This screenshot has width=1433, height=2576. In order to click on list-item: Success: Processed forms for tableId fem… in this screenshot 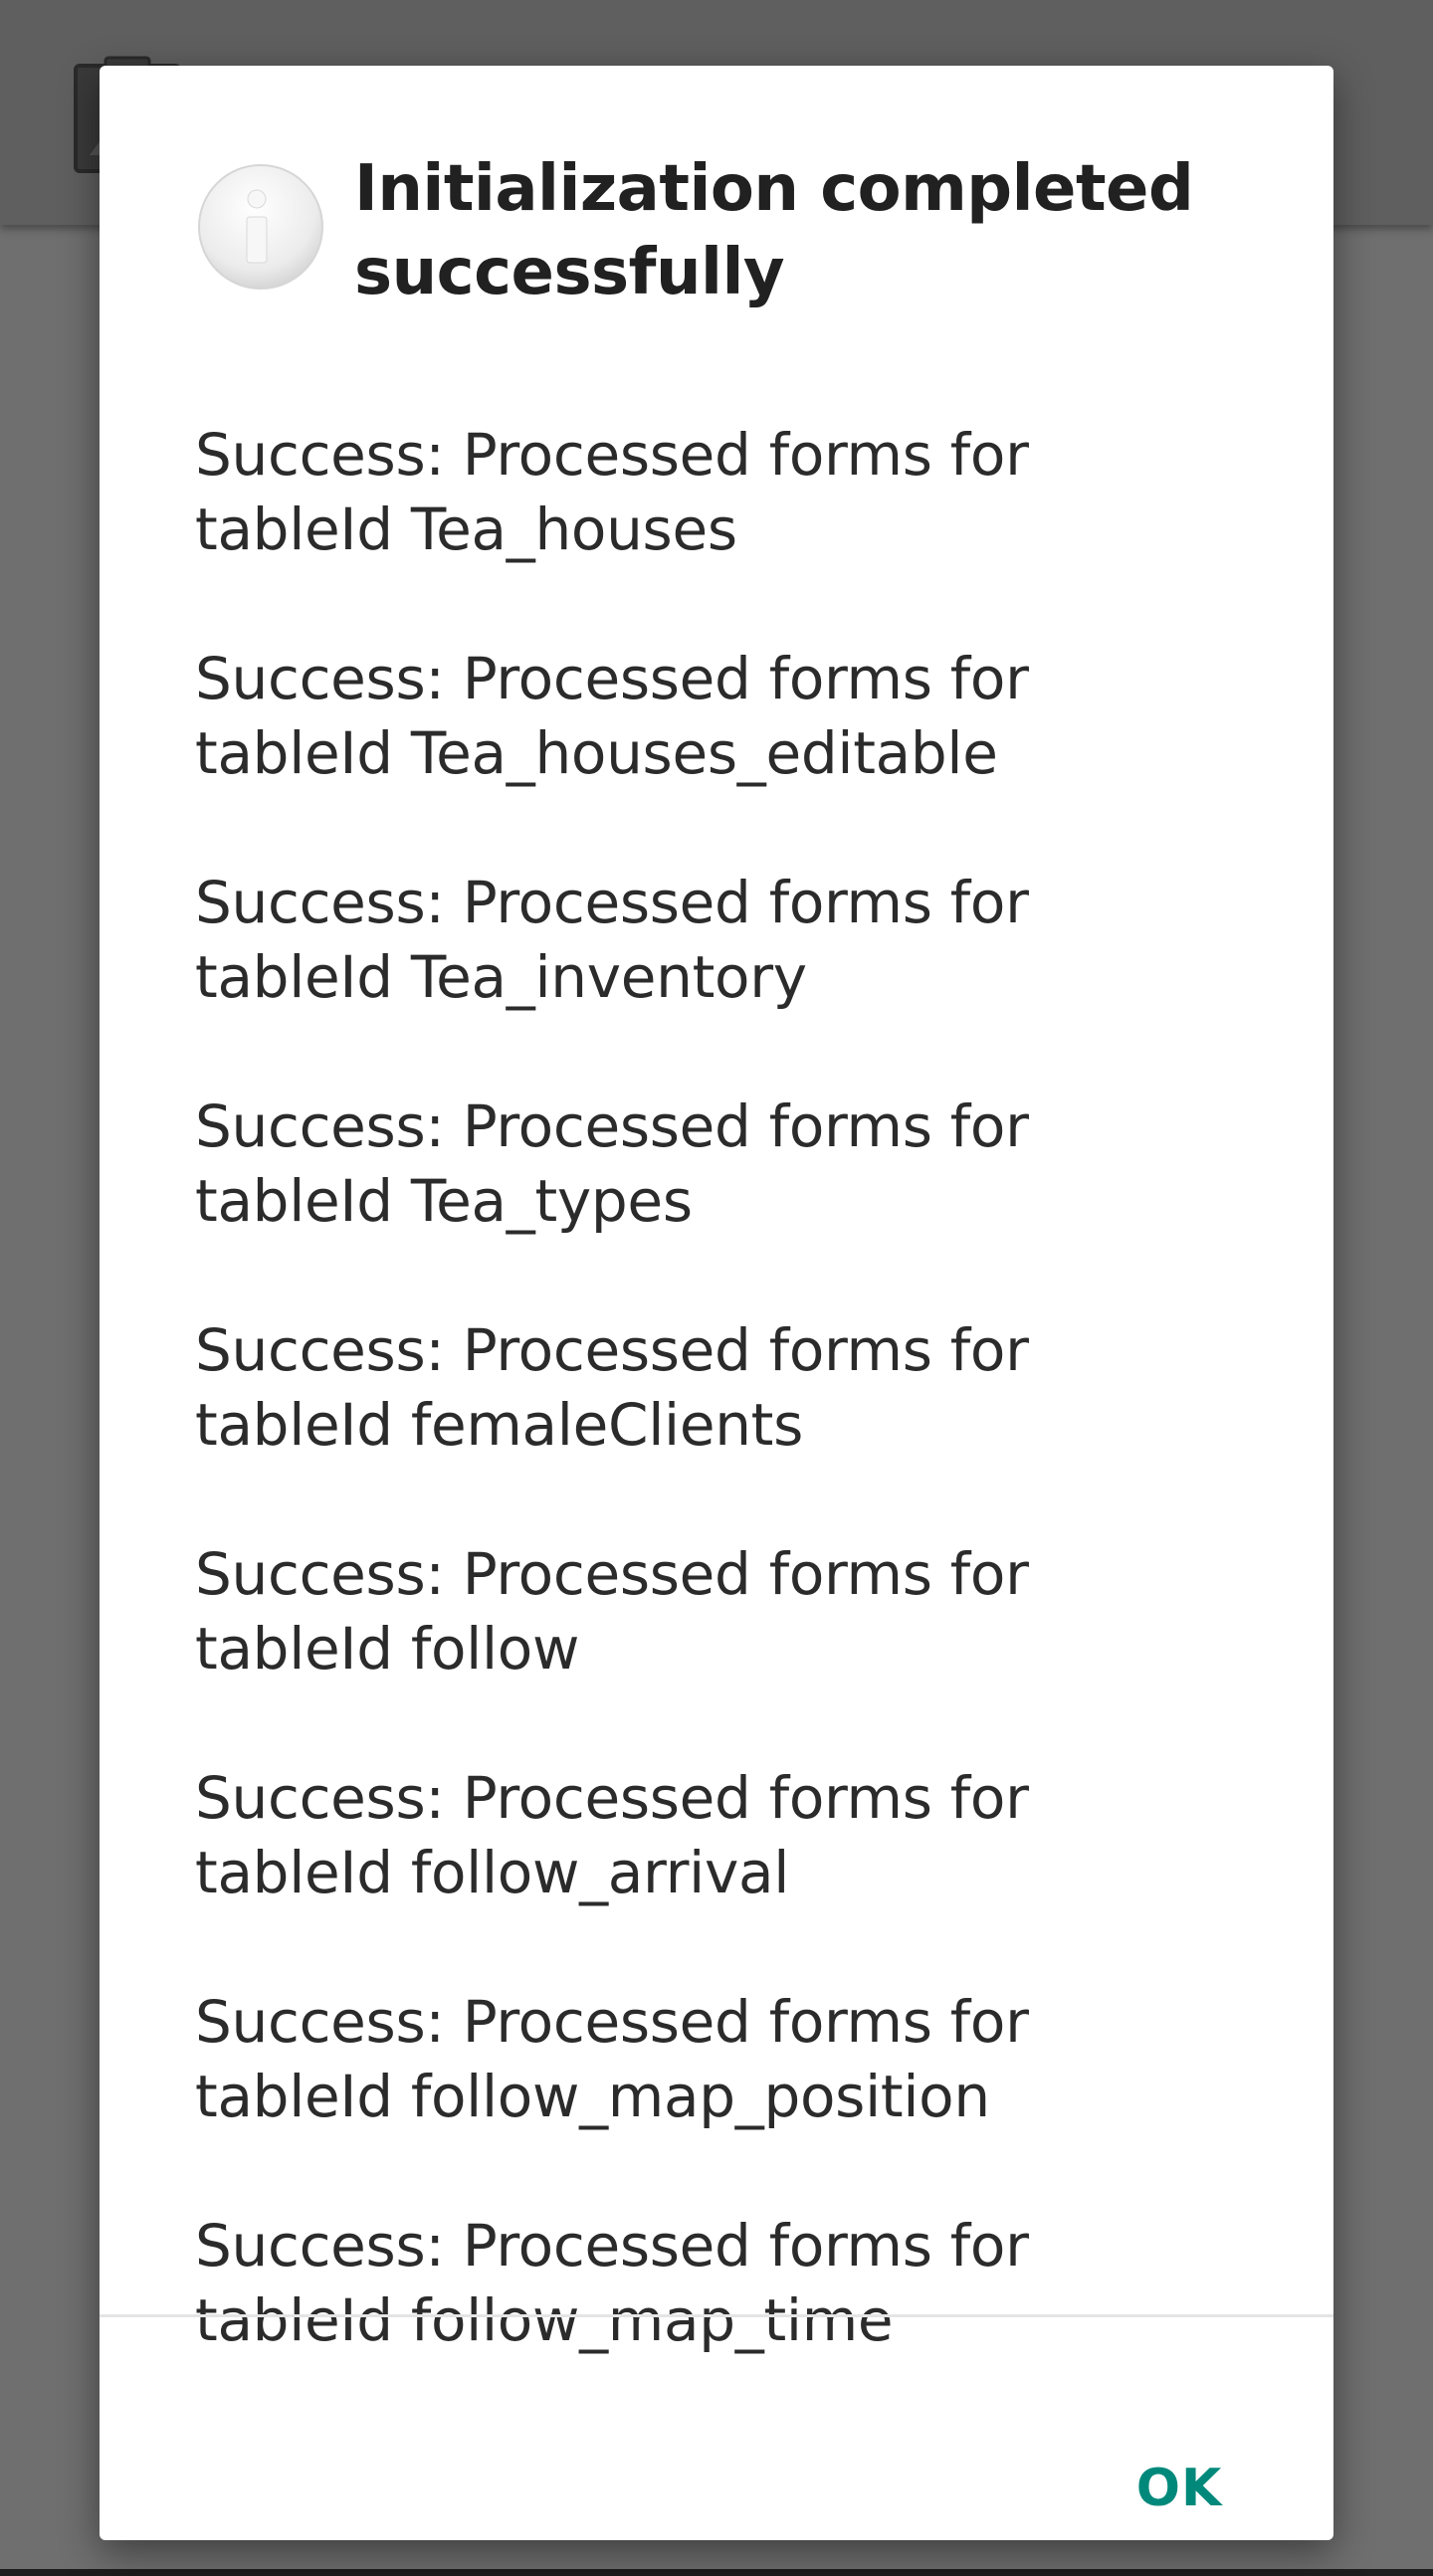, I will do `click(732, 1425)`.